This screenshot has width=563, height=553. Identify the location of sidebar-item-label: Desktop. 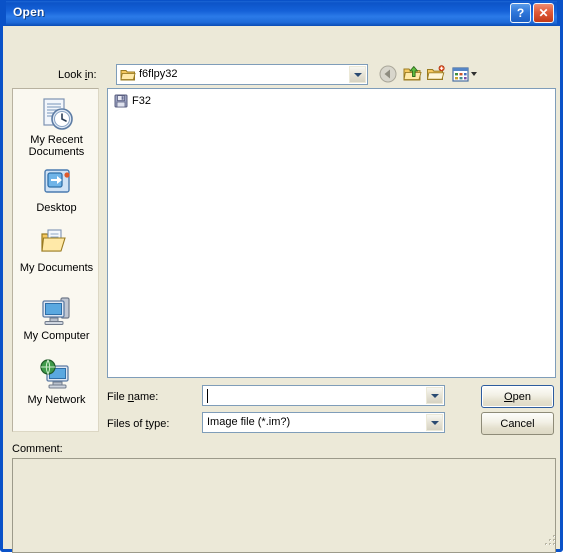
(56, 208).